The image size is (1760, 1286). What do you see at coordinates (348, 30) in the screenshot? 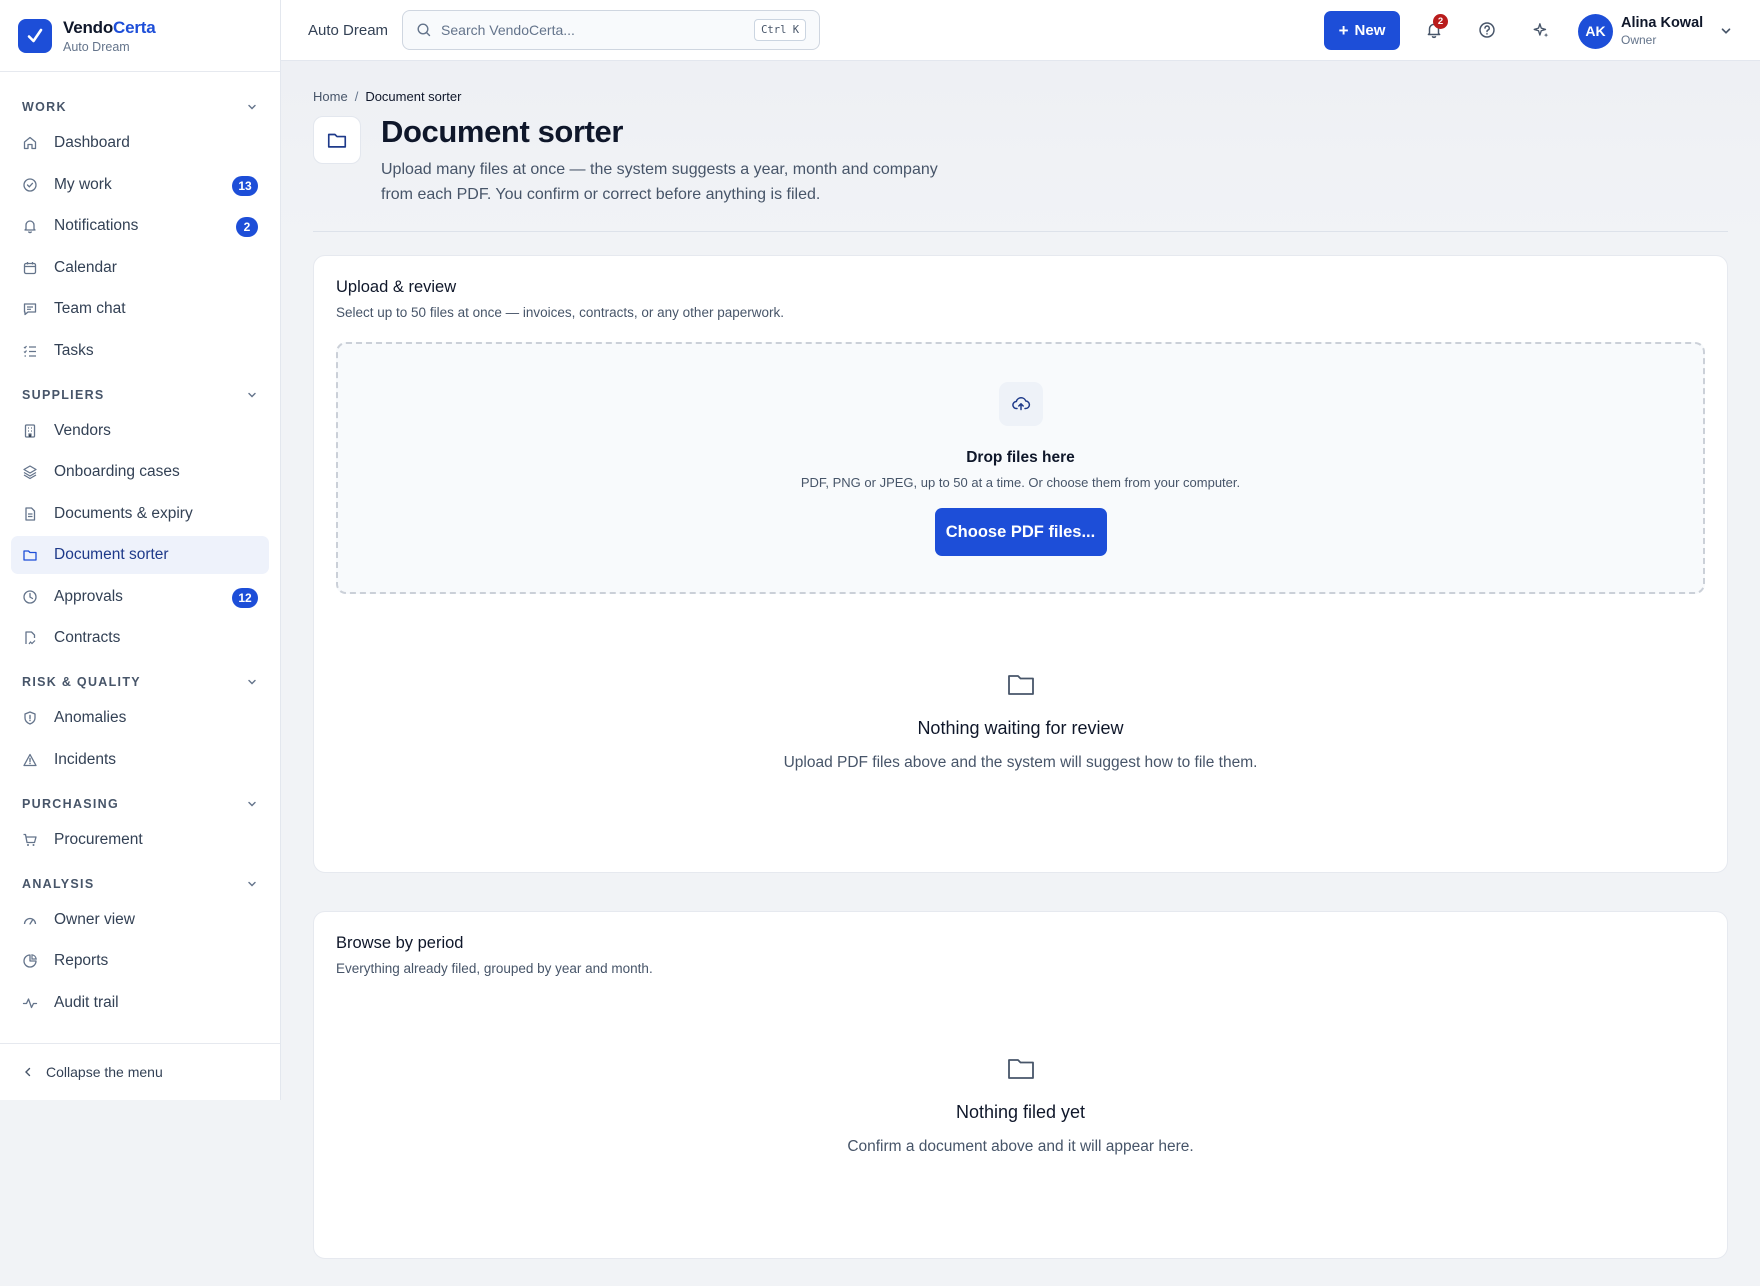
I see `workspace-switcher: Auto Dream` at bounding box center [348, 30].